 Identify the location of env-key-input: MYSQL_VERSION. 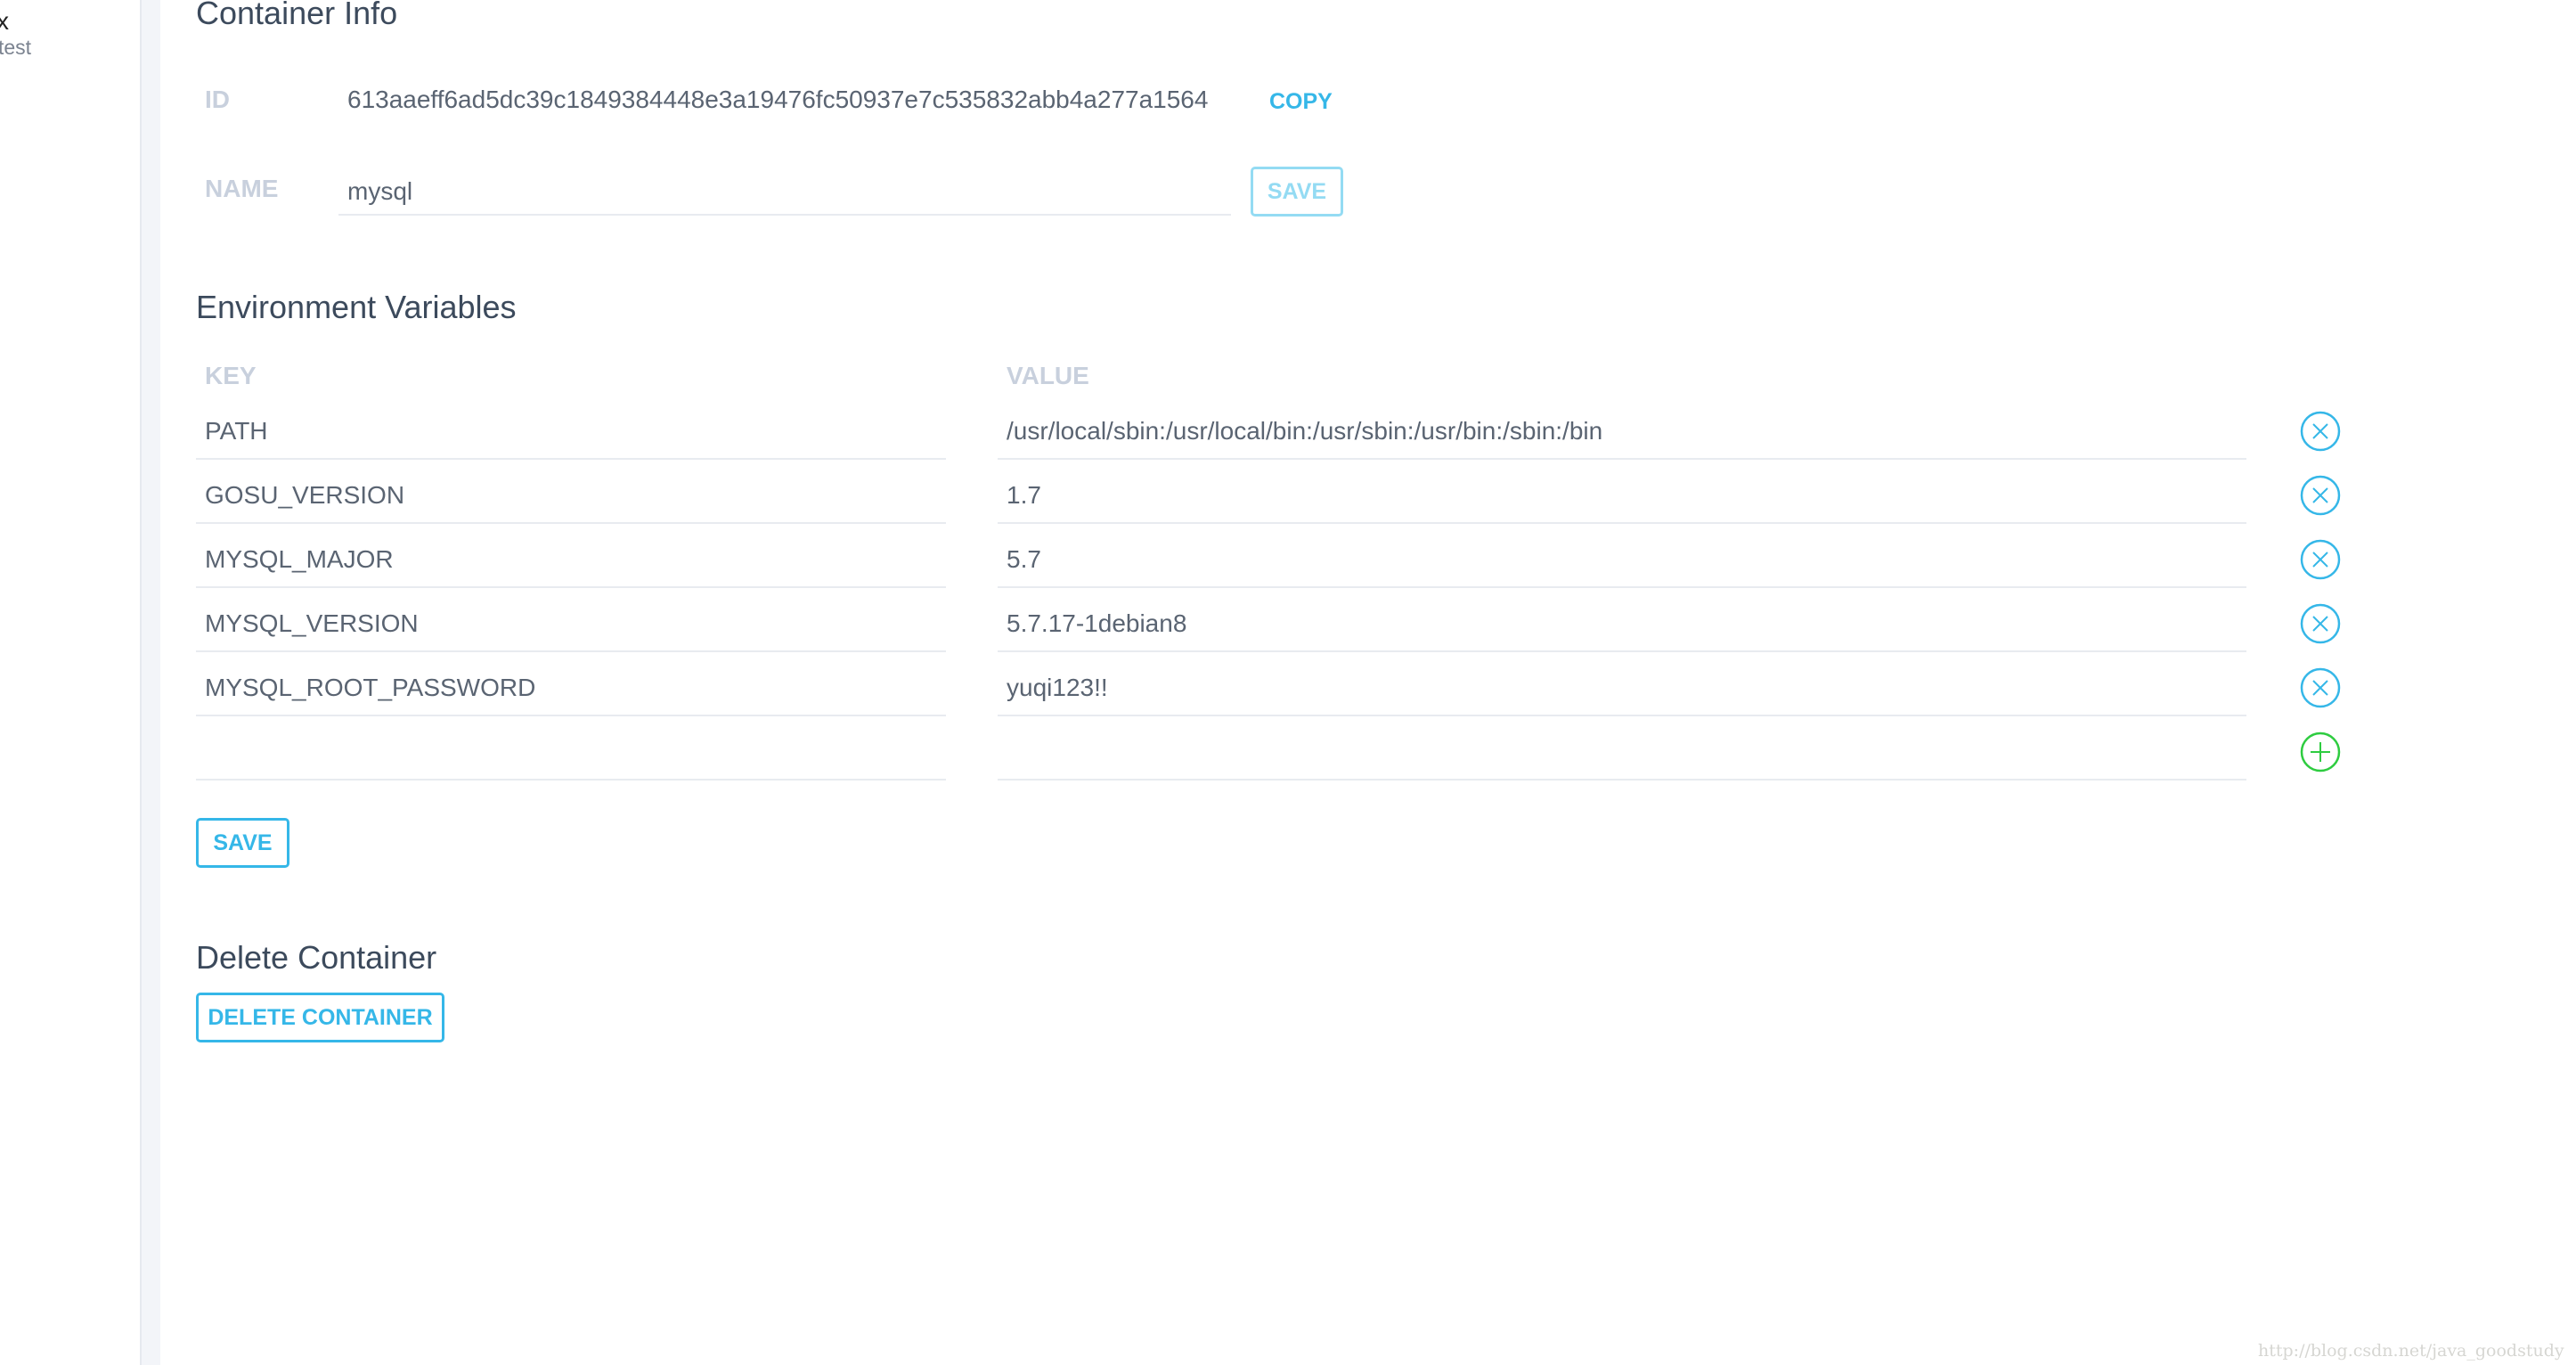
(312, 624).